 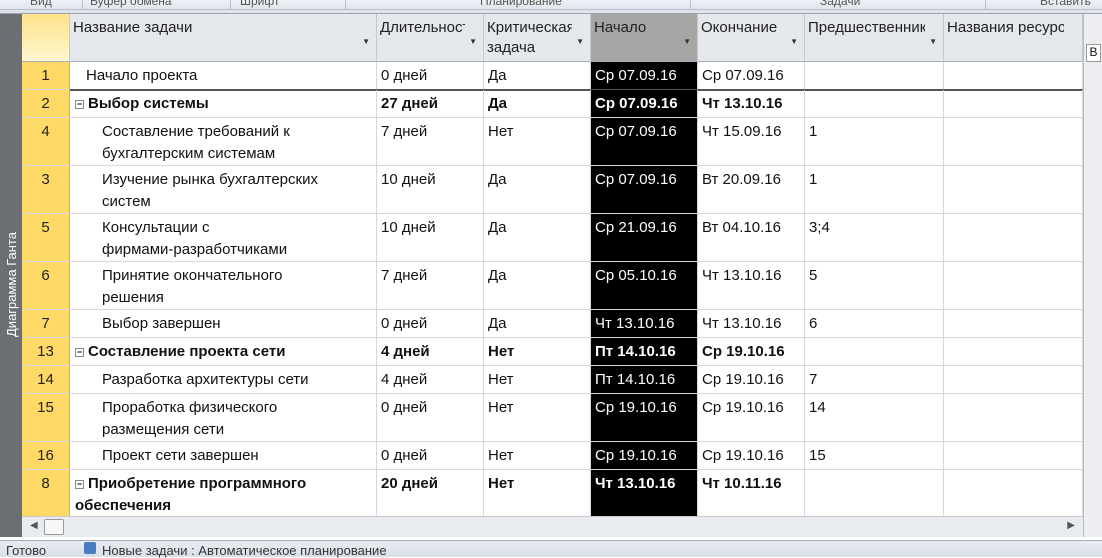 I want to click on finish-cell: Вт 20.09.16, so click(x=751, y=190).